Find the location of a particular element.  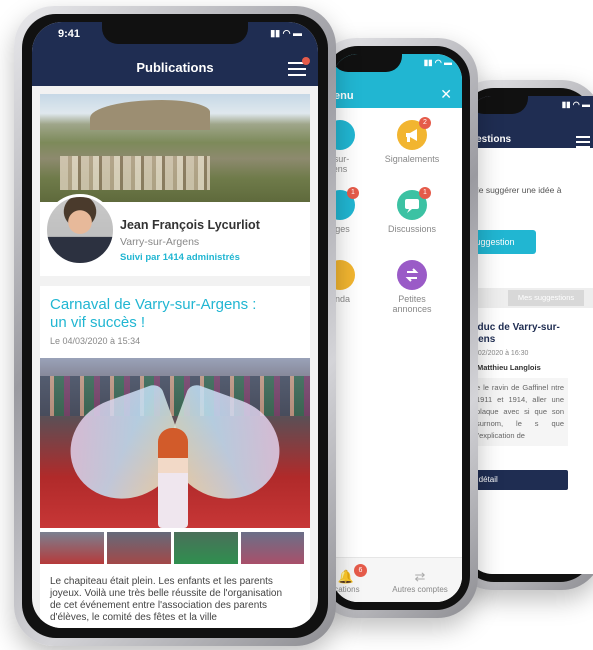

suggestions-intro: de suggérer une idée à is located at coordinates (518, 190).